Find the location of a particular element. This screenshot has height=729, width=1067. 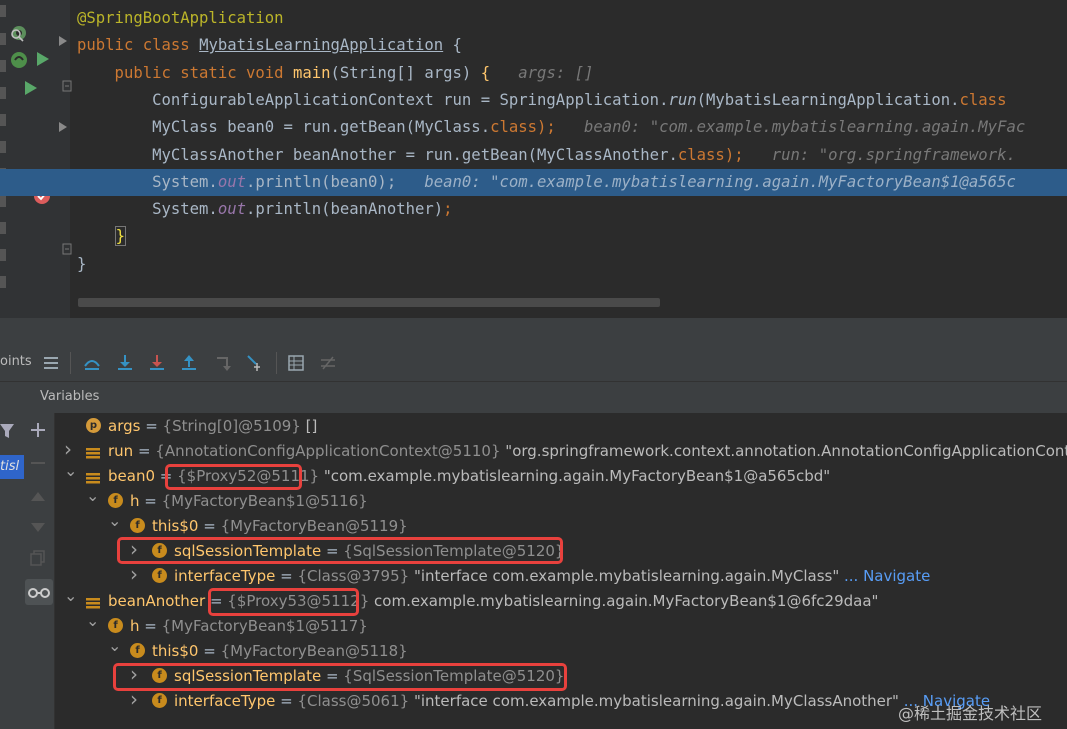

step-into-icon is located at coordinates (125, 363).